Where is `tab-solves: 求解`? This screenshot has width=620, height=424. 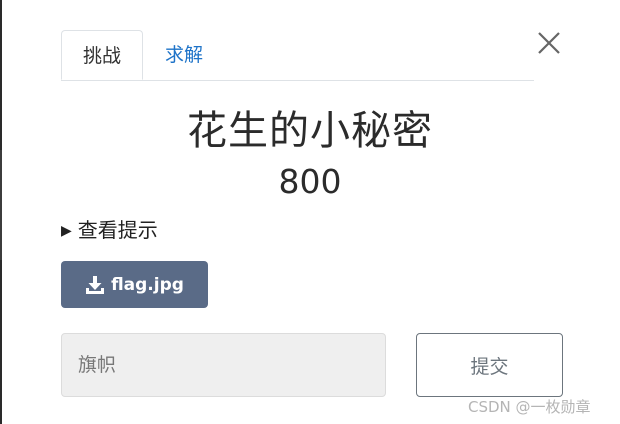
tab-solves: 求解 is located at coordinates (183, 55).